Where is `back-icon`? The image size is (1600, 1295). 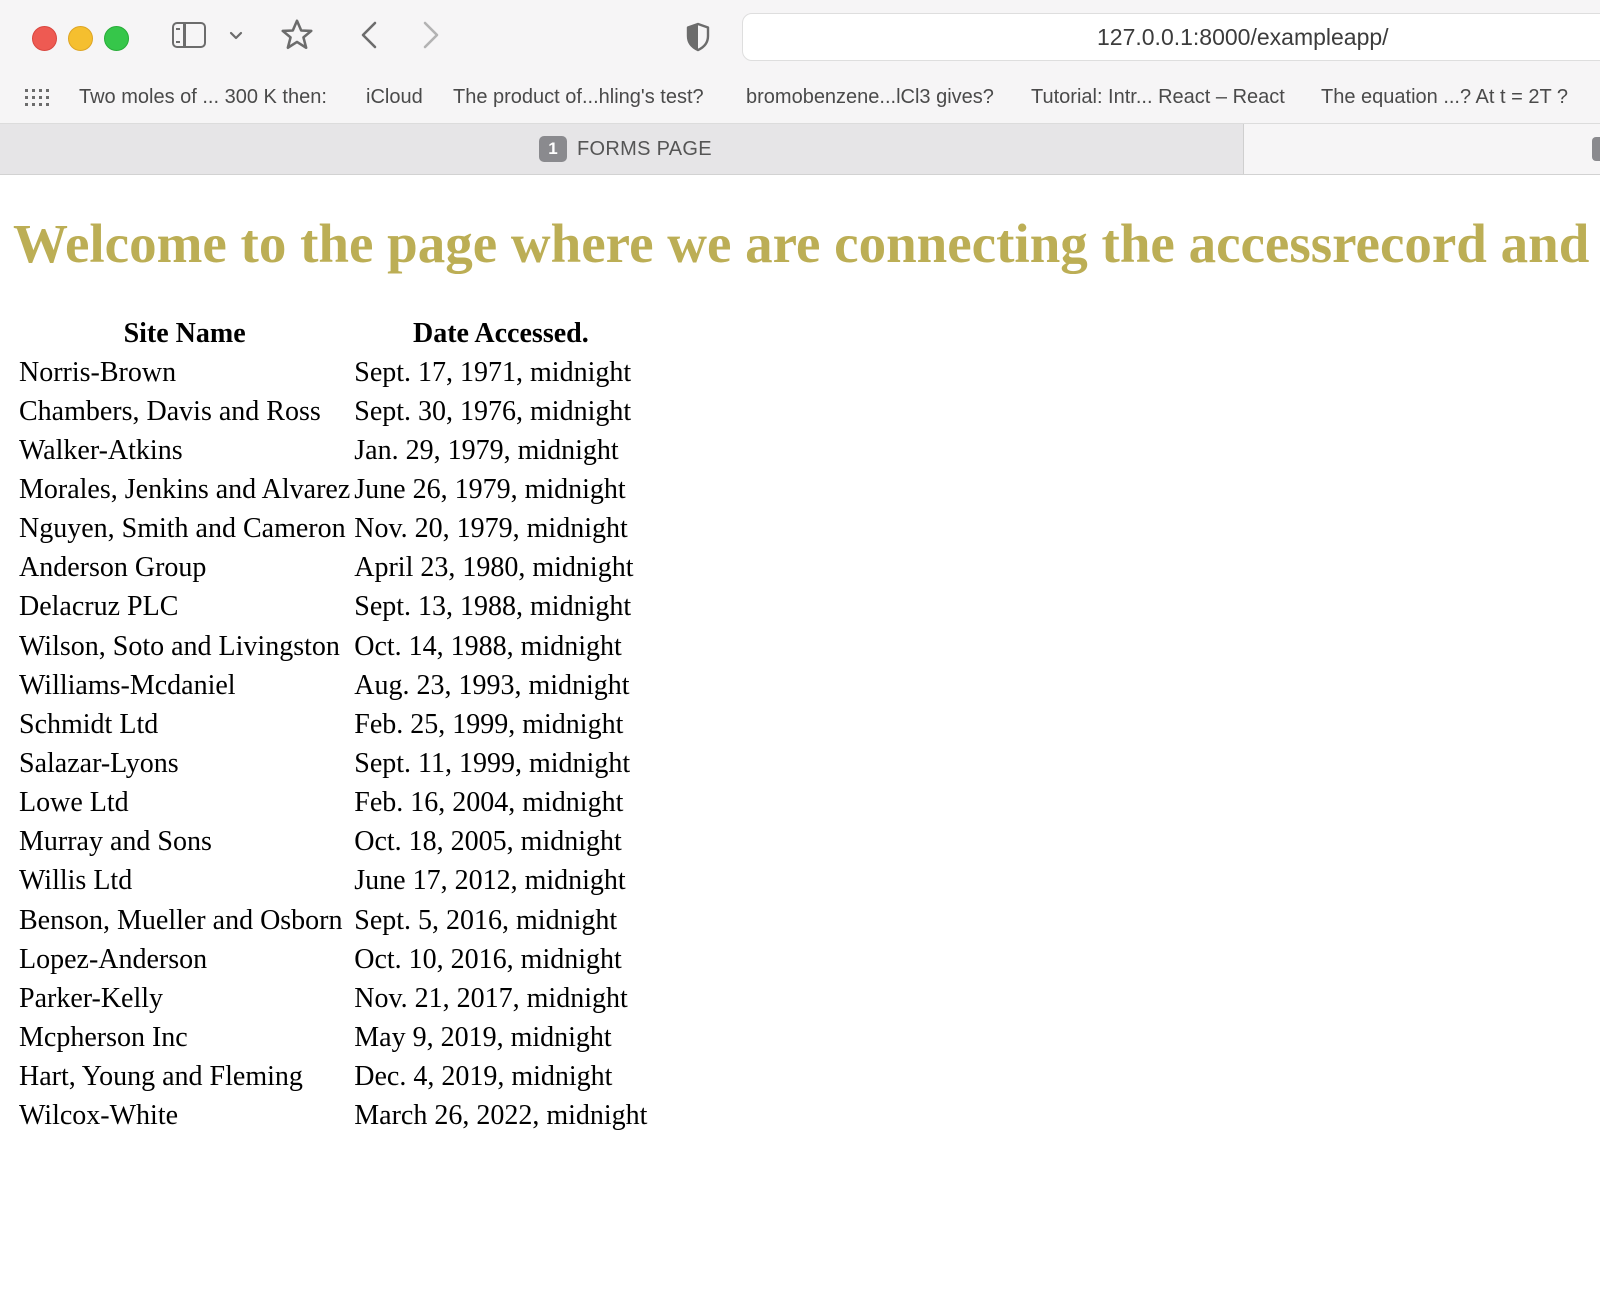 back-icon is located at coordinates (369, 35).